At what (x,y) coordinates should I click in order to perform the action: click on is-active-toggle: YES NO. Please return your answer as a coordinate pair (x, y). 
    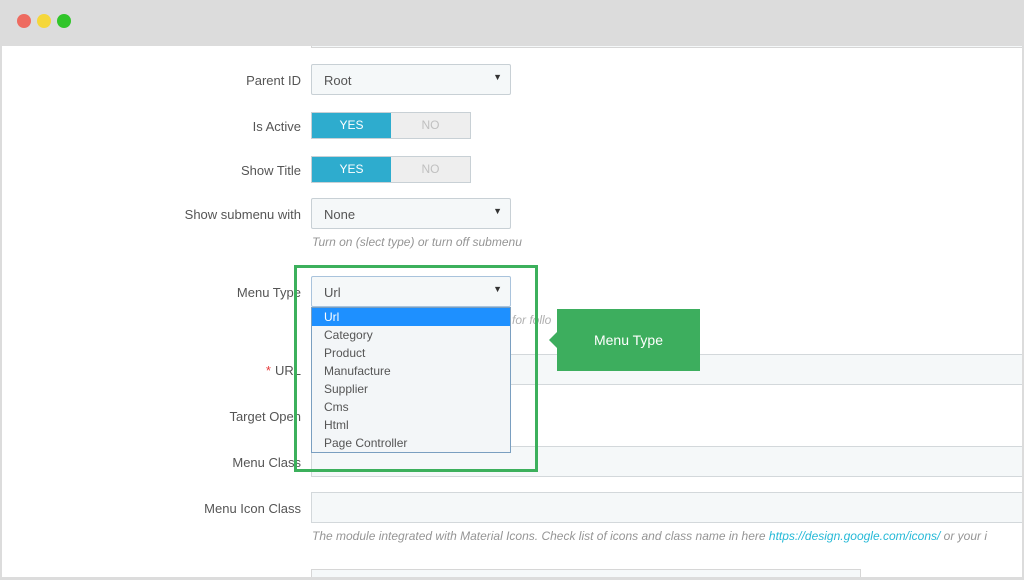
    Looking at the image, I should click on (391, 125).